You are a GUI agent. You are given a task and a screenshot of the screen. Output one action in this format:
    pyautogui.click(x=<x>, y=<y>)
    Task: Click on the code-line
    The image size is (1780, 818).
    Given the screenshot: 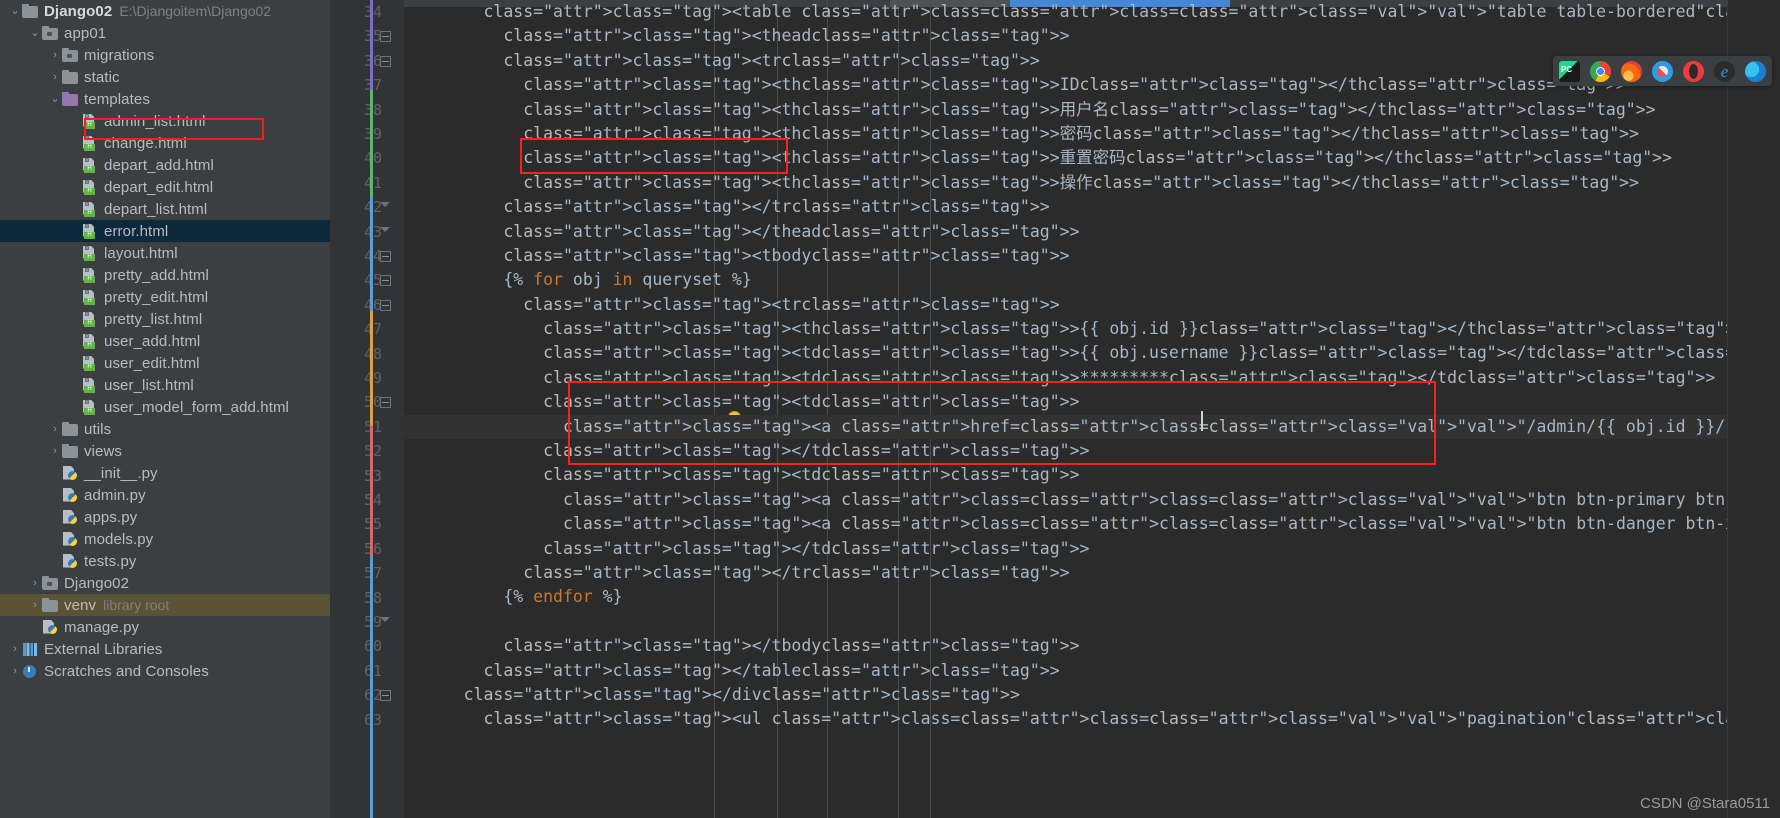 What is the action you would take?
    pyautogui.click(x=1092, y=622)
    